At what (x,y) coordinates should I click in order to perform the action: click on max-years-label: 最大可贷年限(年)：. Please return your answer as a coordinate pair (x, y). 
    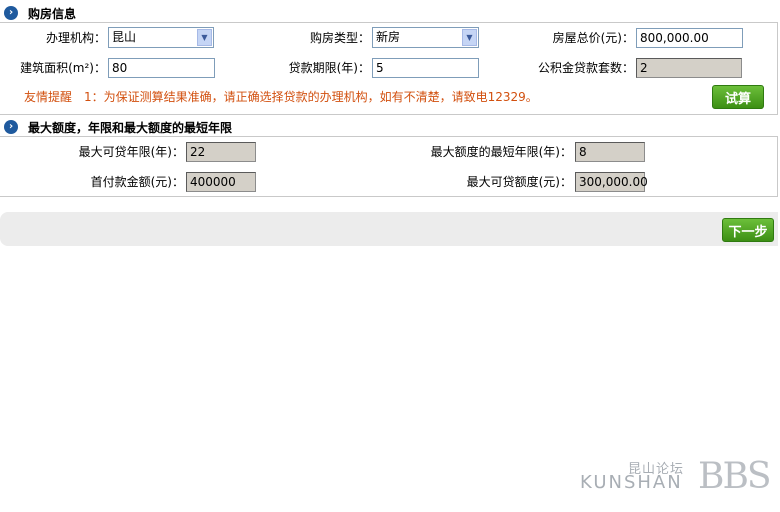
    Looking at the image, I should click on (131, 152).